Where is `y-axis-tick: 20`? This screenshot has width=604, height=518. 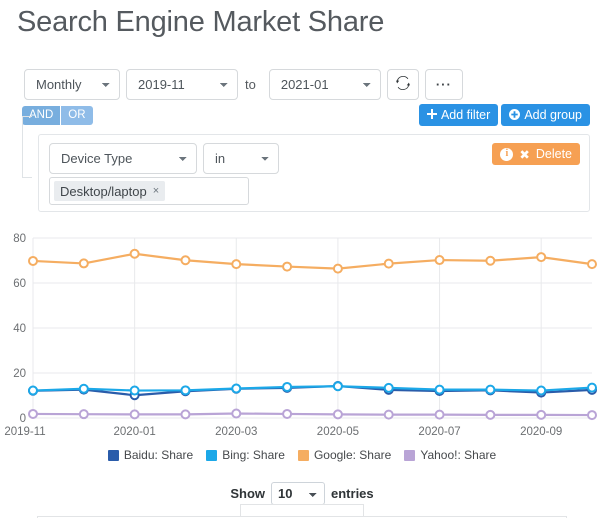
y-axis-tick: 20 is located at coordinates (19, 374).